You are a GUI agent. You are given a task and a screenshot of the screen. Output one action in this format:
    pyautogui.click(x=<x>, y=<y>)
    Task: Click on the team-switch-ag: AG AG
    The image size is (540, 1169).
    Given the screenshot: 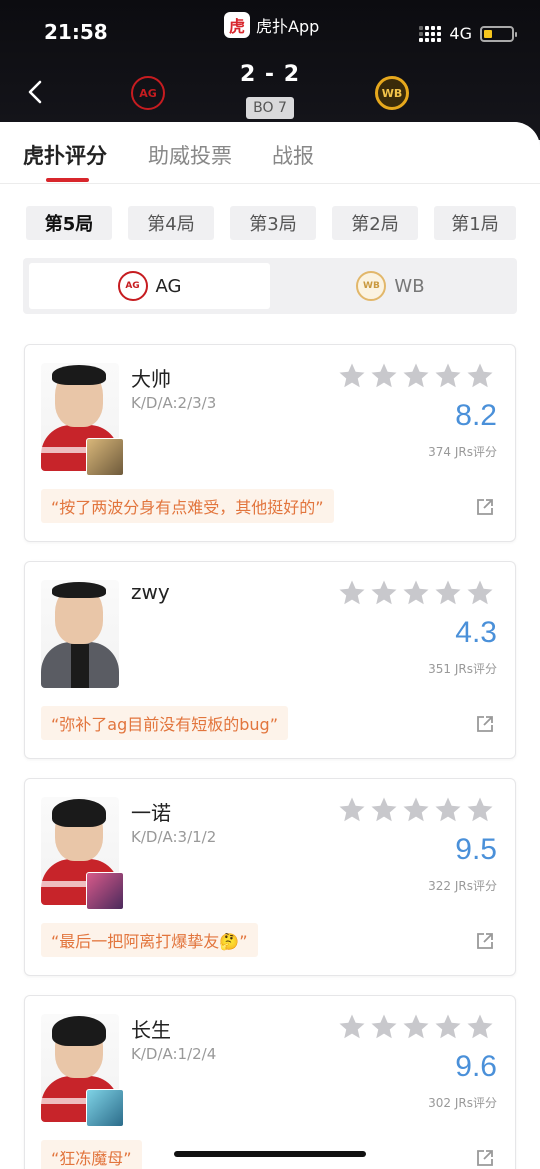 What is the action you would take?
    pyautogui.click(x=149, y=286)
    